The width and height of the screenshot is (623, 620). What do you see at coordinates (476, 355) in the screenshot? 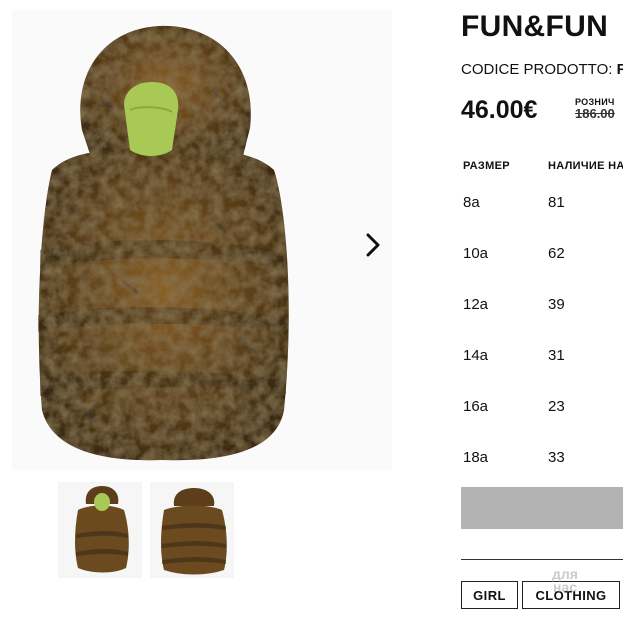
I see `stock-size: 14a` at bounding box center [476, 355].